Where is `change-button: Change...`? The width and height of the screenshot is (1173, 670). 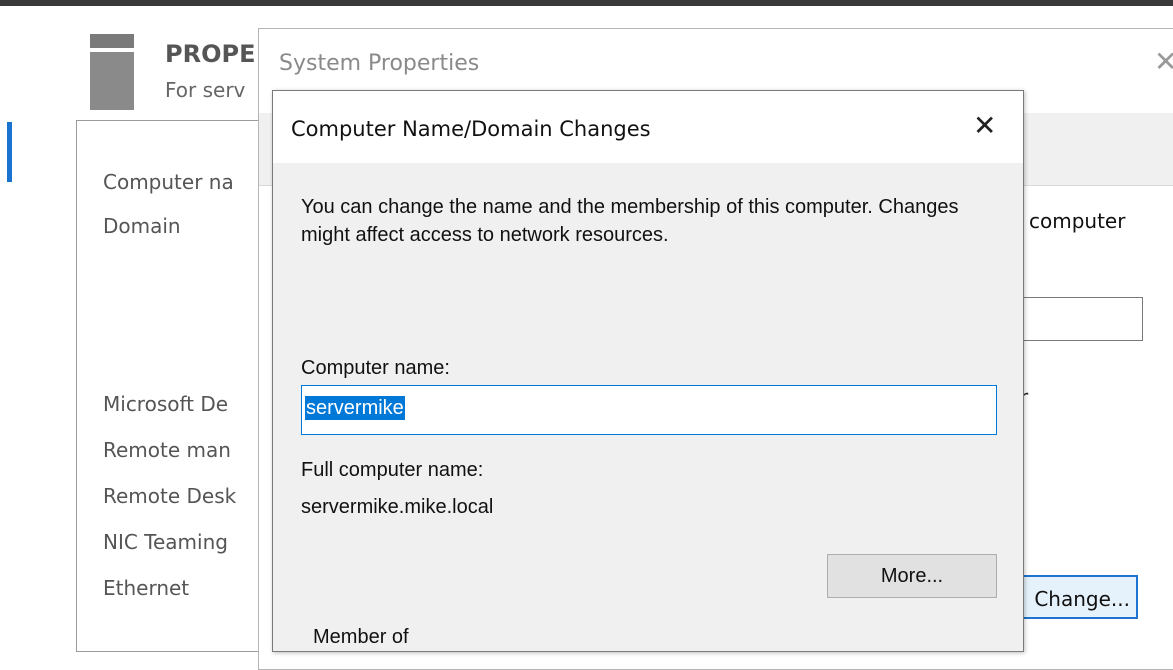
change-button: Change... is located at coordinates (1076, 597).